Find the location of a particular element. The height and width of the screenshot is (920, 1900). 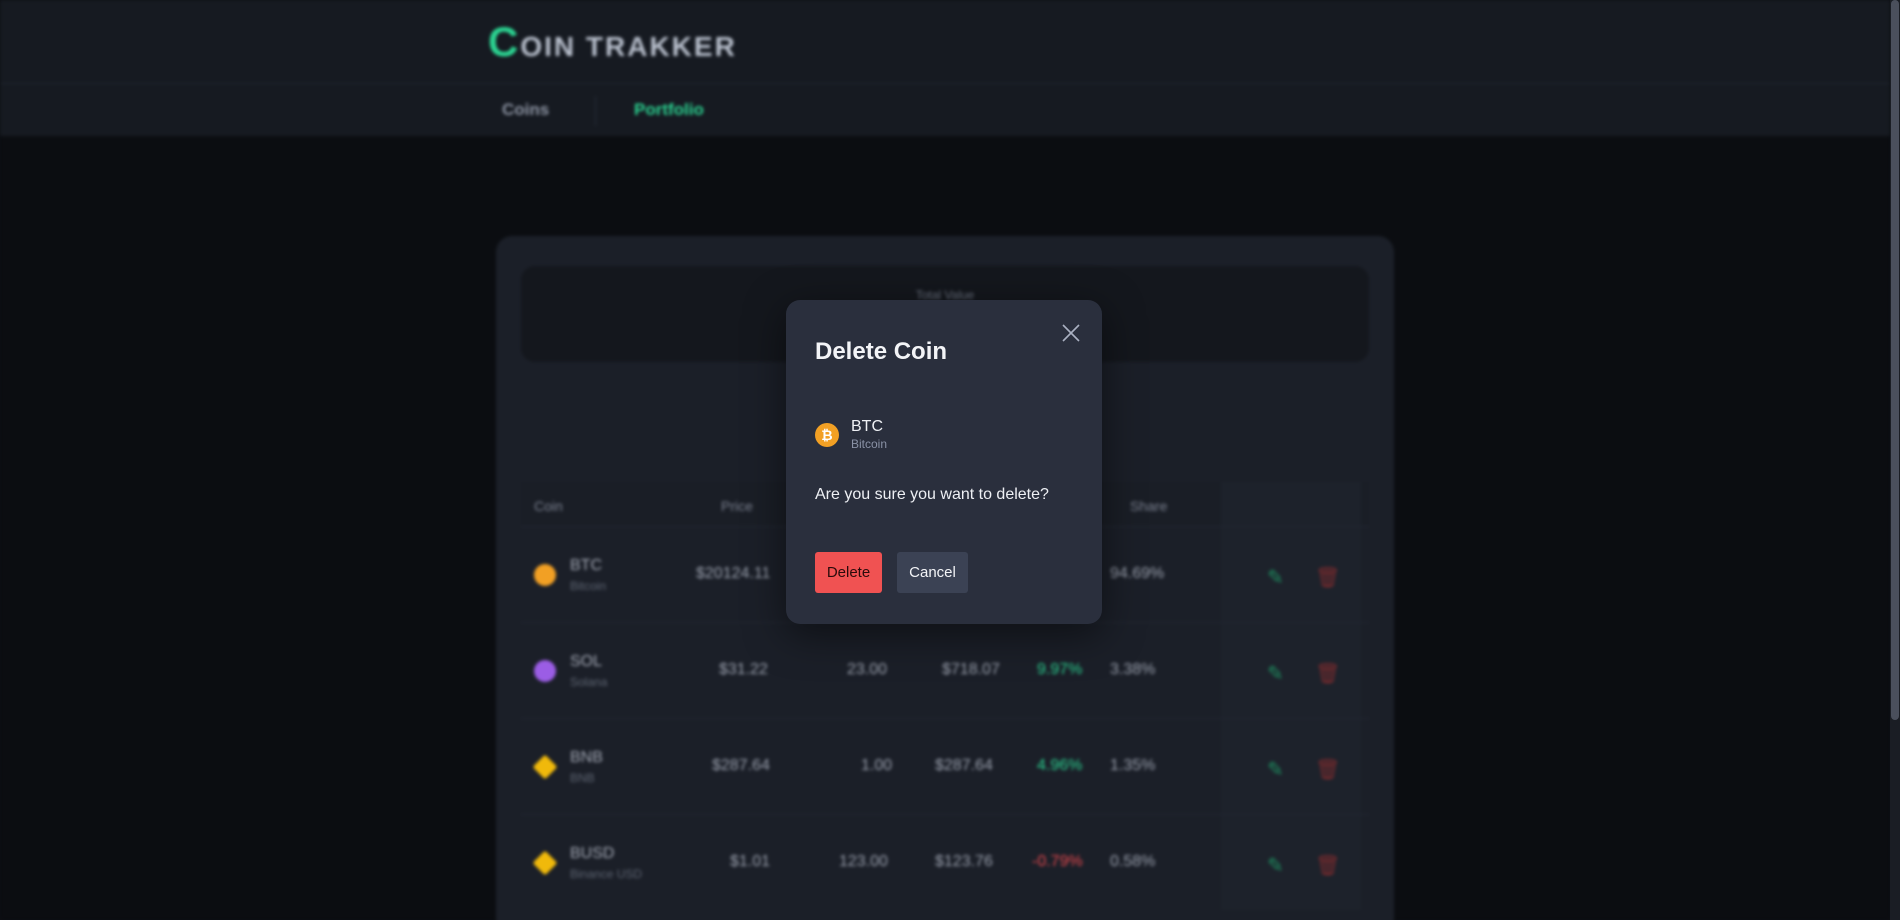

tab-coins: Coins is located at coordinates (525, 110).